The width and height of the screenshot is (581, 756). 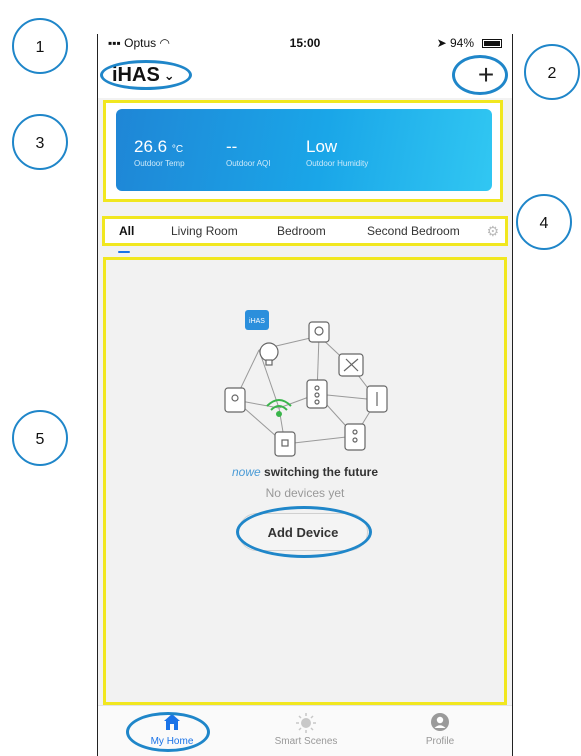 What do you see at coordinates (480, 75) in the screenshot?
I see `callout-ring-add` at bounding box center [480, 75].